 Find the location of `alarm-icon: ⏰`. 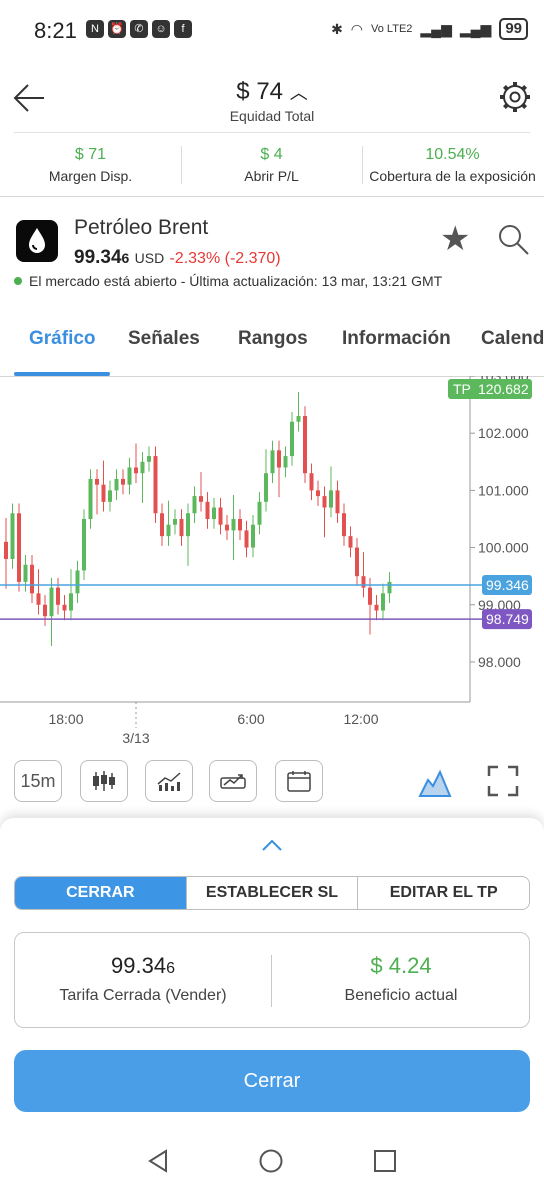

alarm-icon: ⏰ is located at coordinates (117, 29).